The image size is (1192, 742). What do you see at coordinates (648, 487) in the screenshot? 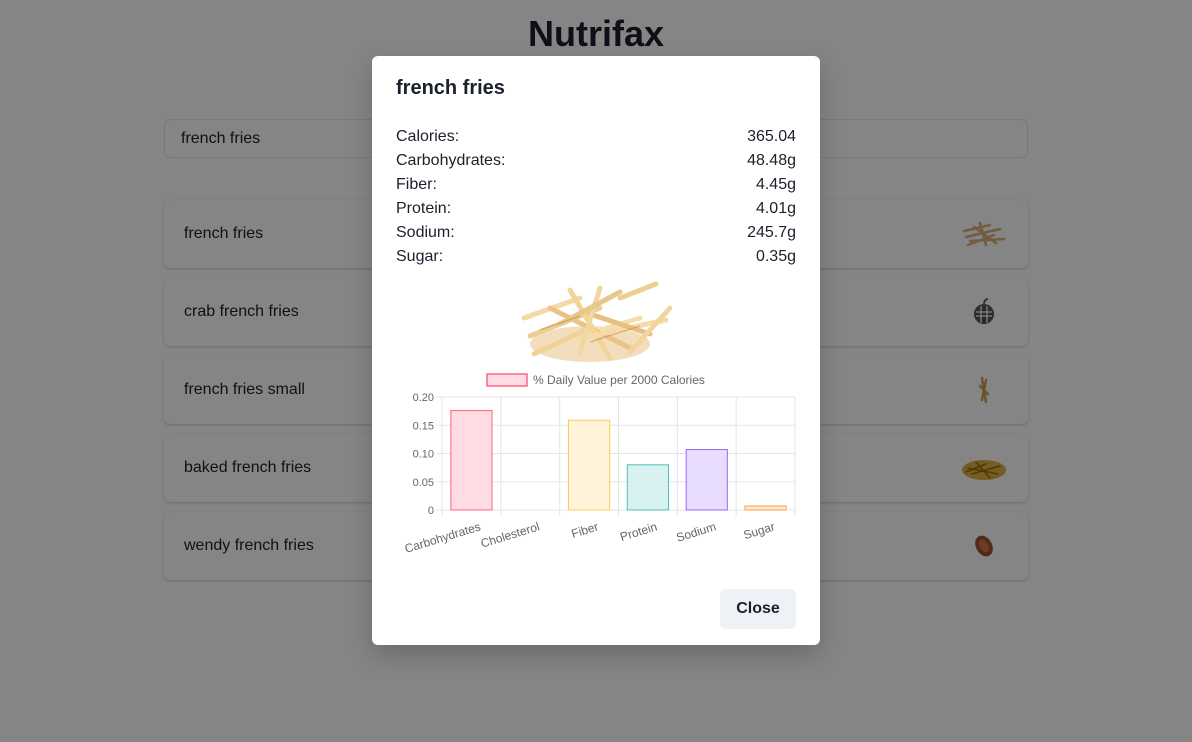
I see `bar-protein` at bounding box center [648, 487].